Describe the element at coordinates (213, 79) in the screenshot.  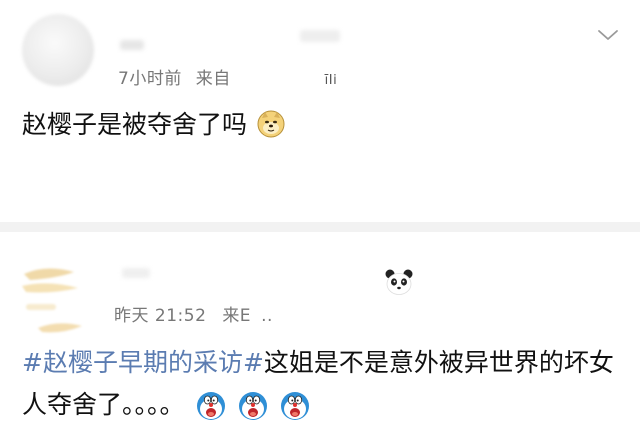
I see `post-source-label: 来自` at that location.